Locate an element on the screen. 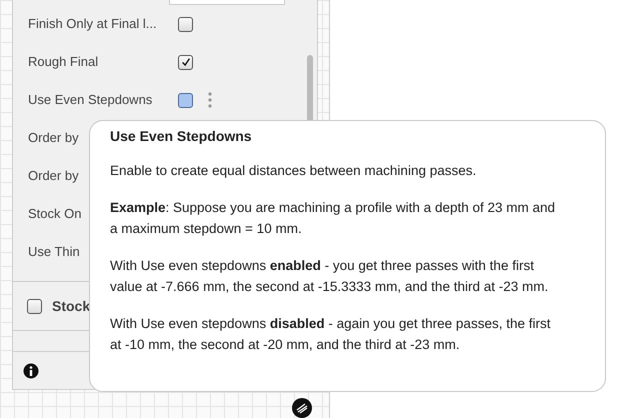 The height and width of the screenshot is (418, 625). input-field is located at coordinates (227, 2).